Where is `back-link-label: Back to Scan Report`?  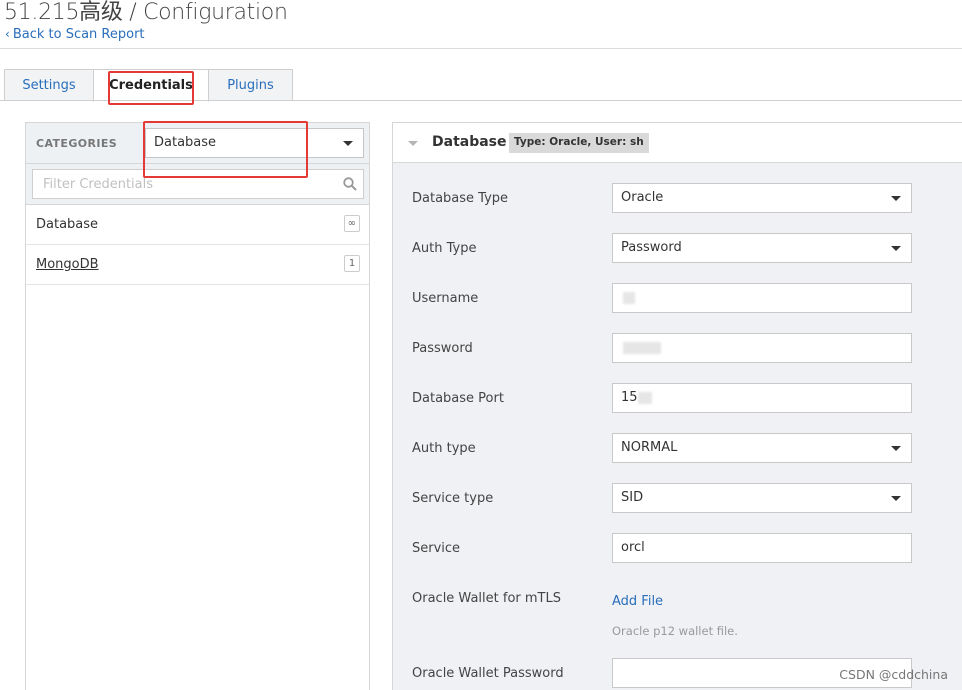 back-link-label: Back to Scan Report is located at coordinates (78, 34).